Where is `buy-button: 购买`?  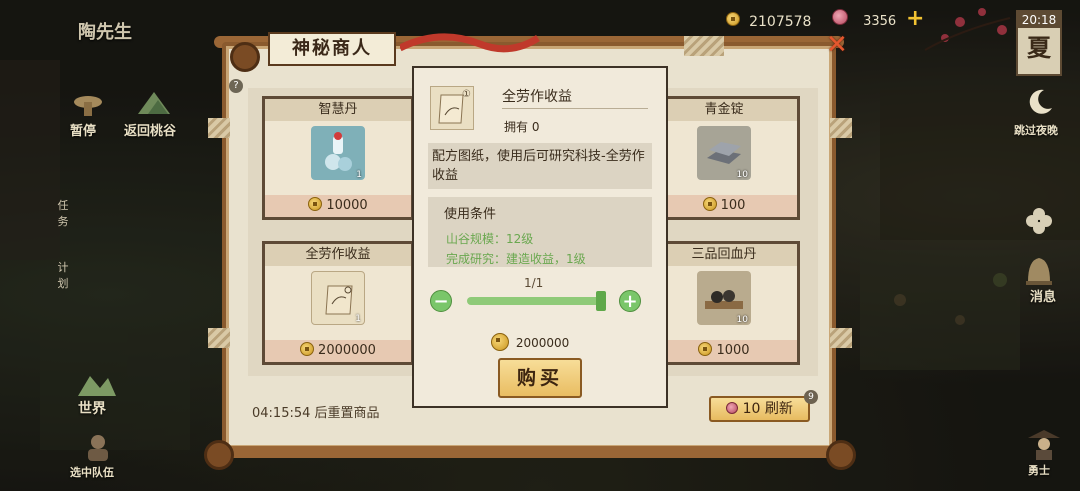 buy-button: 购买 is located at coordinates (540, 378).